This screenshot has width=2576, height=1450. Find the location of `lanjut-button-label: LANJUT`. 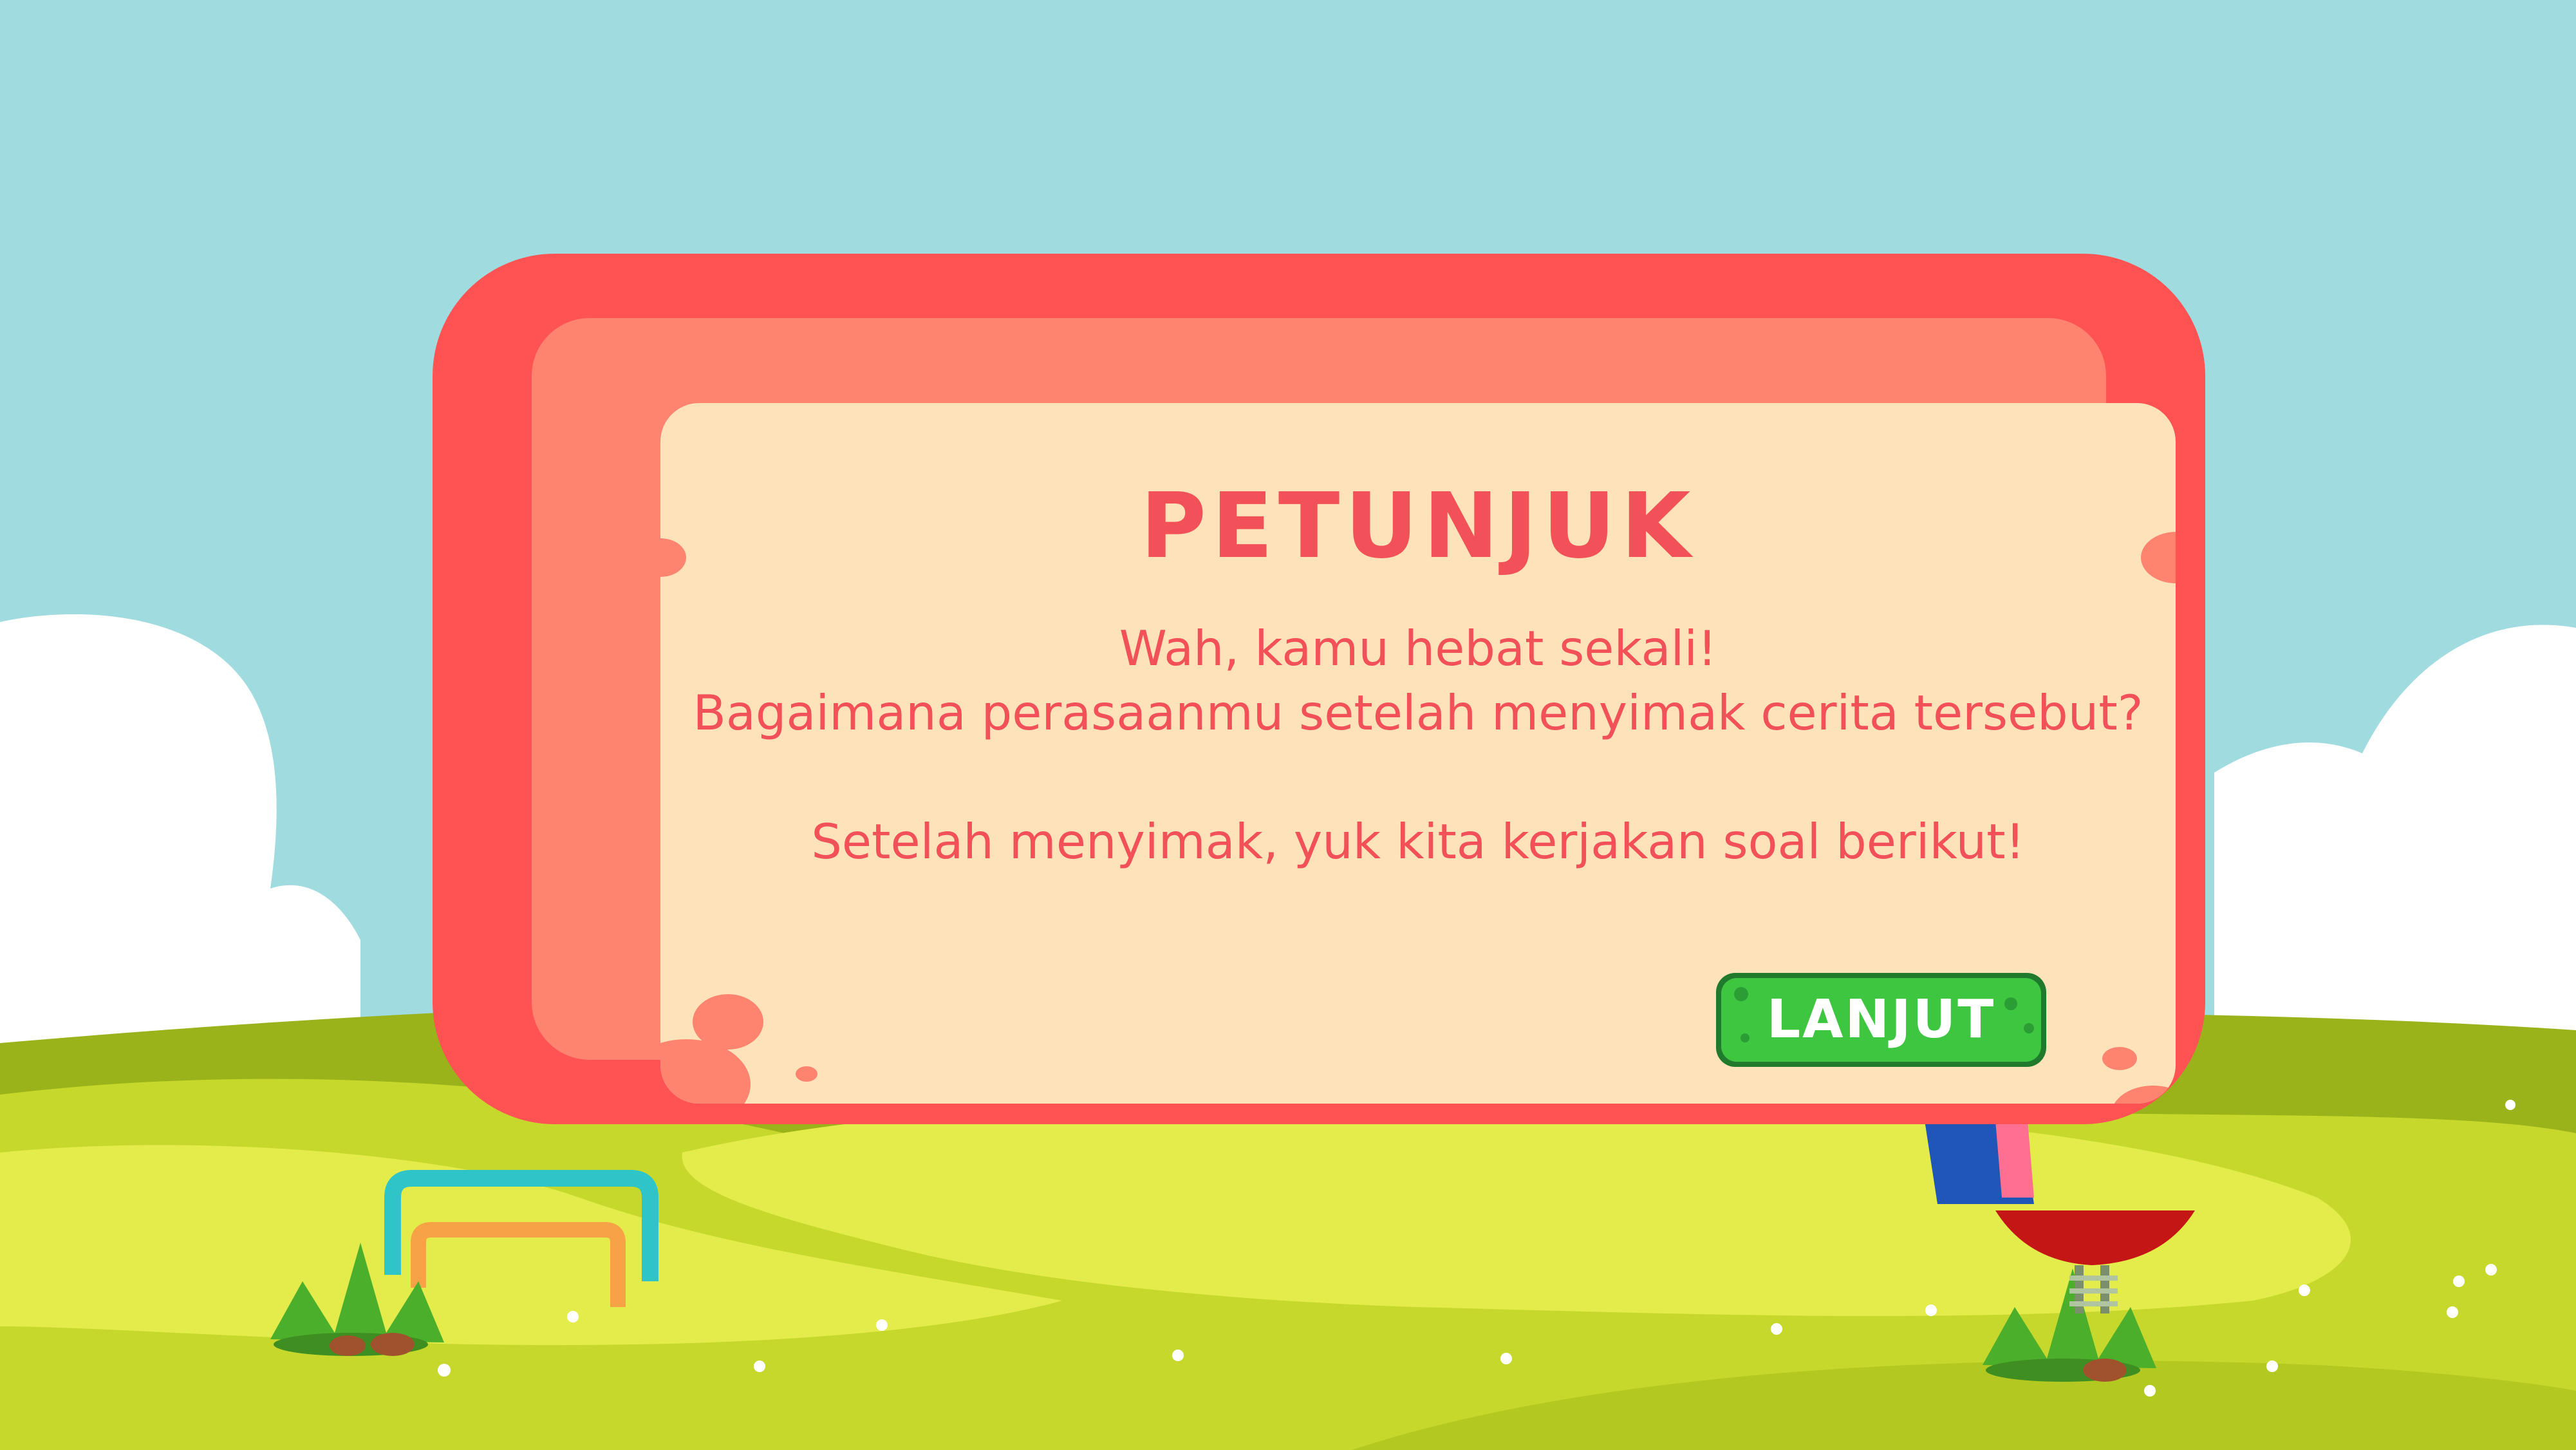

lanjut-button-label: LANJUT is located at coordinates (1881, 1019).